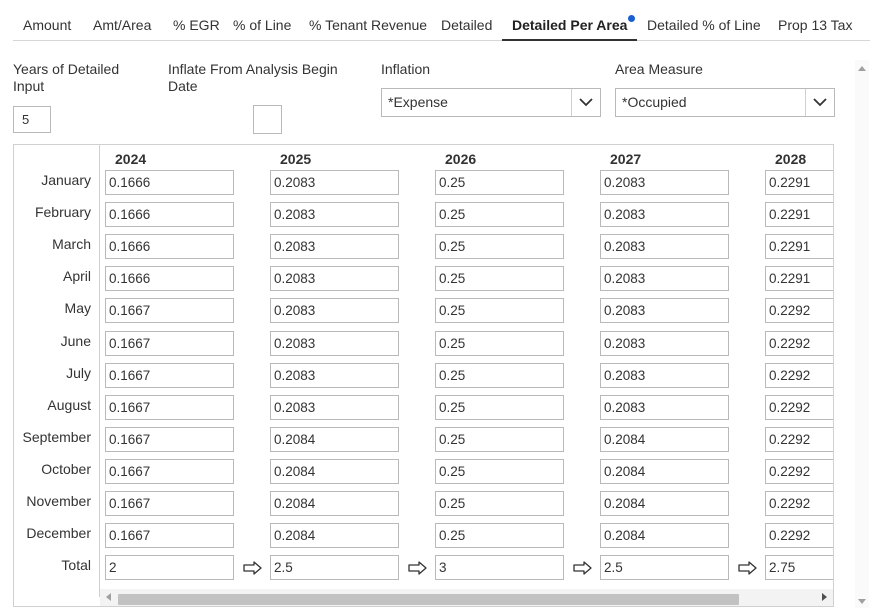 The width and height of the screenshot is (878, 614). I want to click on total-input: 2, so click(169, 567).